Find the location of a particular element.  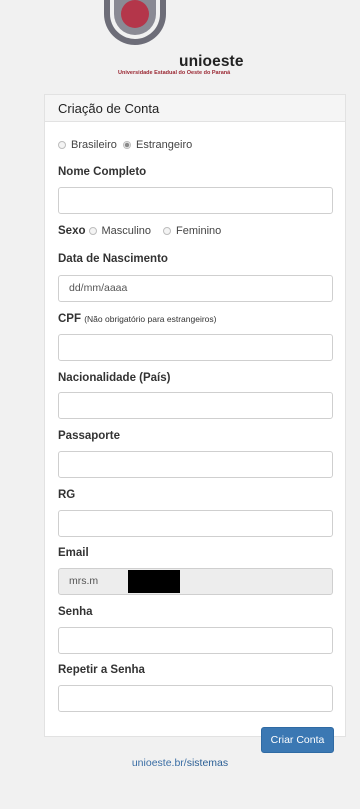

passaporte-label: Passaporte is located at coordinates (89, 436).